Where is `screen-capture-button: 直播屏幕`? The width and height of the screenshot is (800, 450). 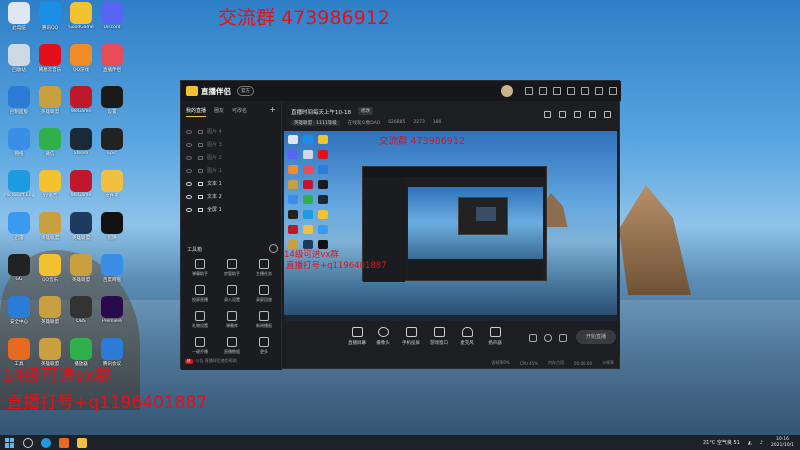 screen-capture-button: 直播屏幕 is located at coordinates (357, 336).